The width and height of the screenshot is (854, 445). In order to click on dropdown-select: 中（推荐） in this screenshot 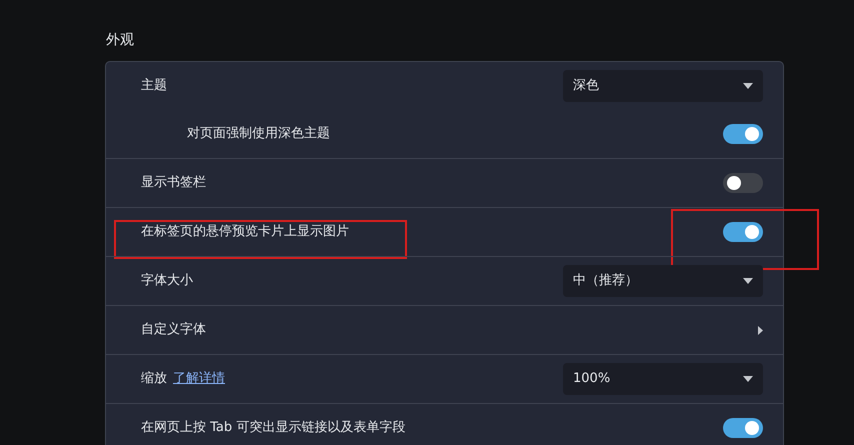, I will do `click(663, 281)`.